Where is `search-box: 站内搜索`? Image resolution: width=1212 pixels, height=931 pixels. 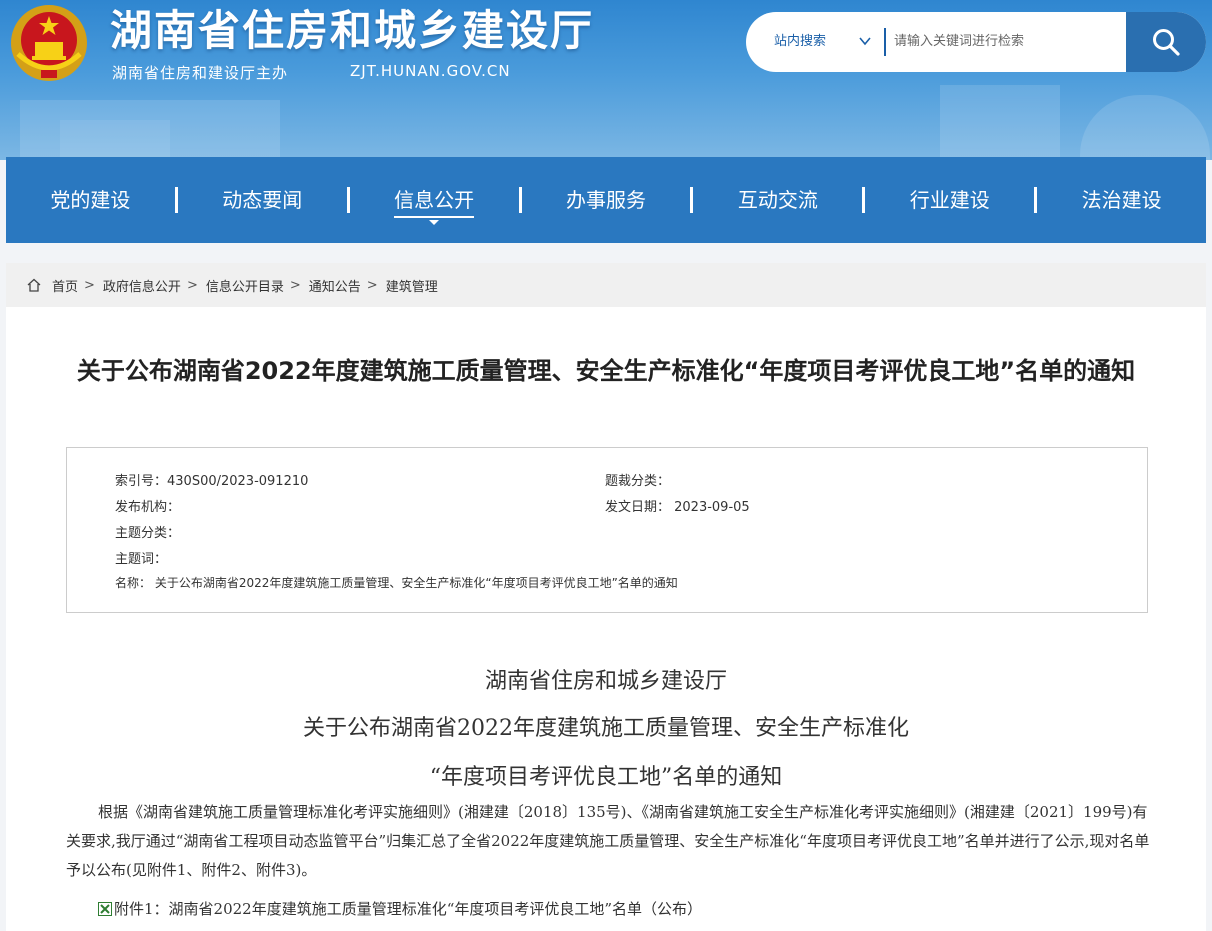
search-box: 站内搜索 is located at coordinates (976, 42).